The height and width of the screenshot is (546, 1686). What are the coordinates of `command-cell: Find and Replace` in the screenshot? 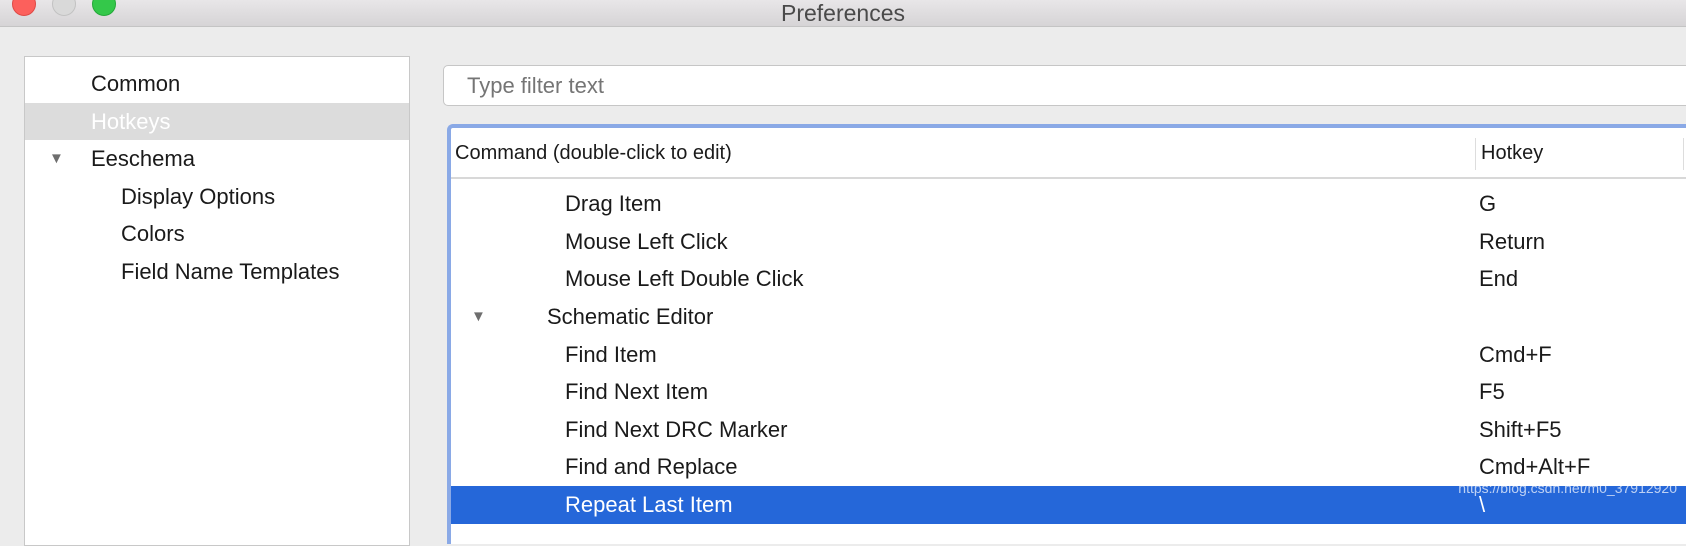 It's located at (651, 466).